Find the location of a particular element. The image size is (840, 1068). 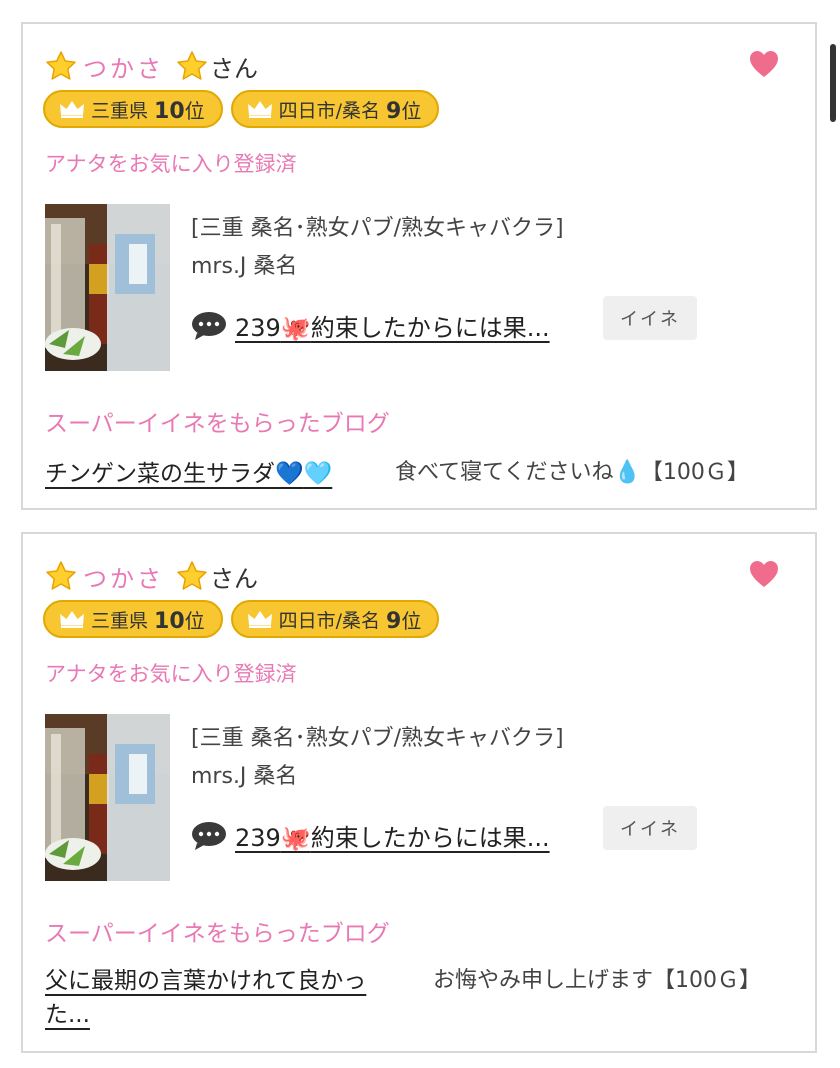

light-blue-heart-emoji: 🩵 is located at coordinates (318, 474).